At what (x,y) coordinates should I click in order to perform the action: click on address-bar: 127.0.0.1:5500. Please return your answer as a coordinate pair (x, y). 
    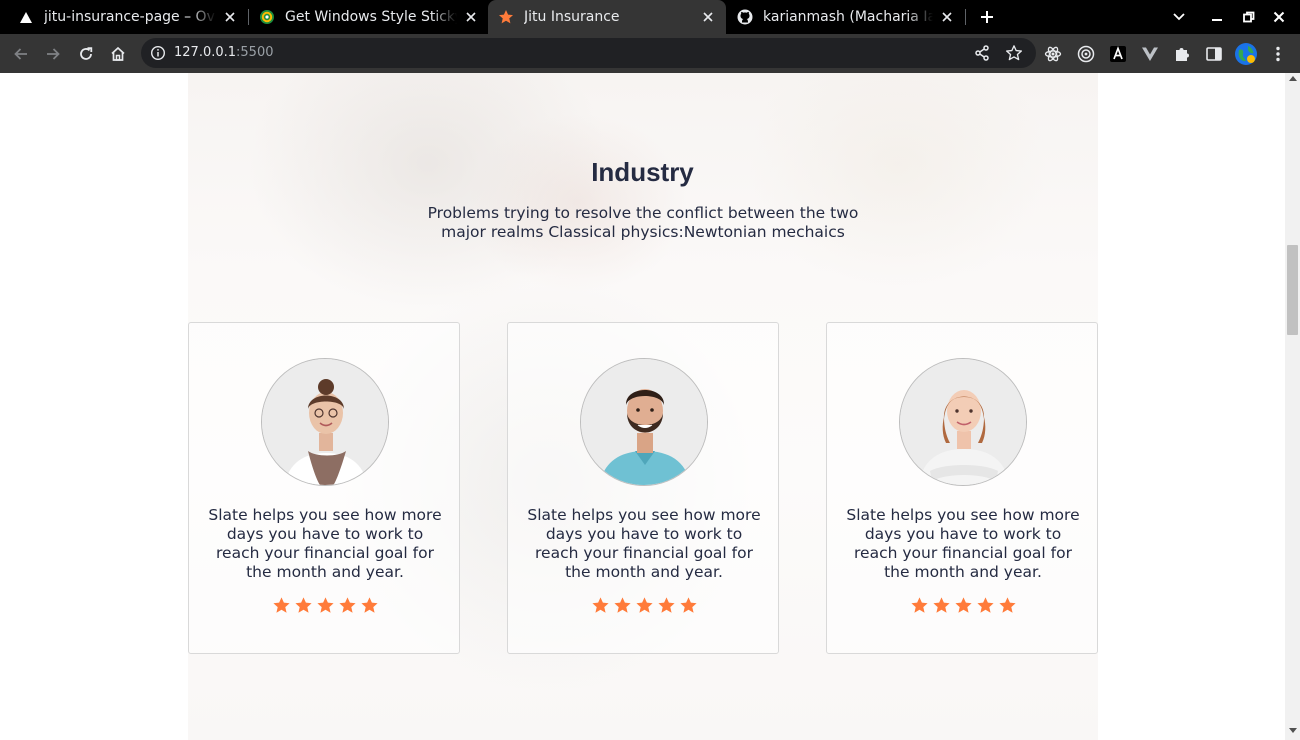
    Looking at the image, I should click on (588, 53).